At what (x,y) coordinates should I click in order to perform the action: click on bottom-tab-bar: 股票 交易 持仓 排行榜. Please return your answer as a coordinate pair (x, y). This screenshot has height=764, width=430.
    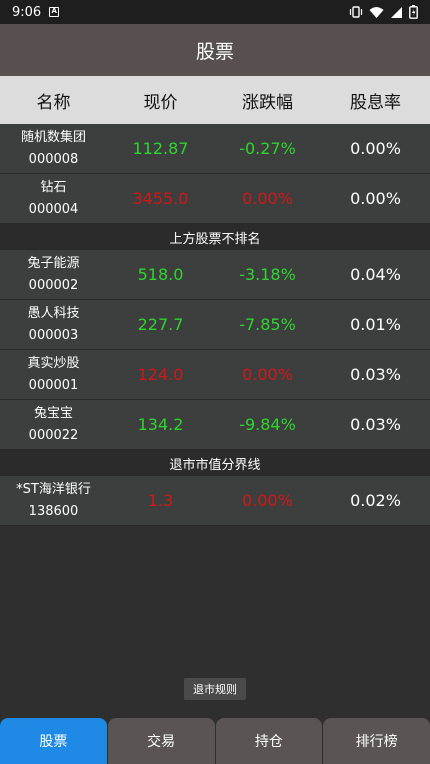
    Looking at the image, I should click on (215, 741).